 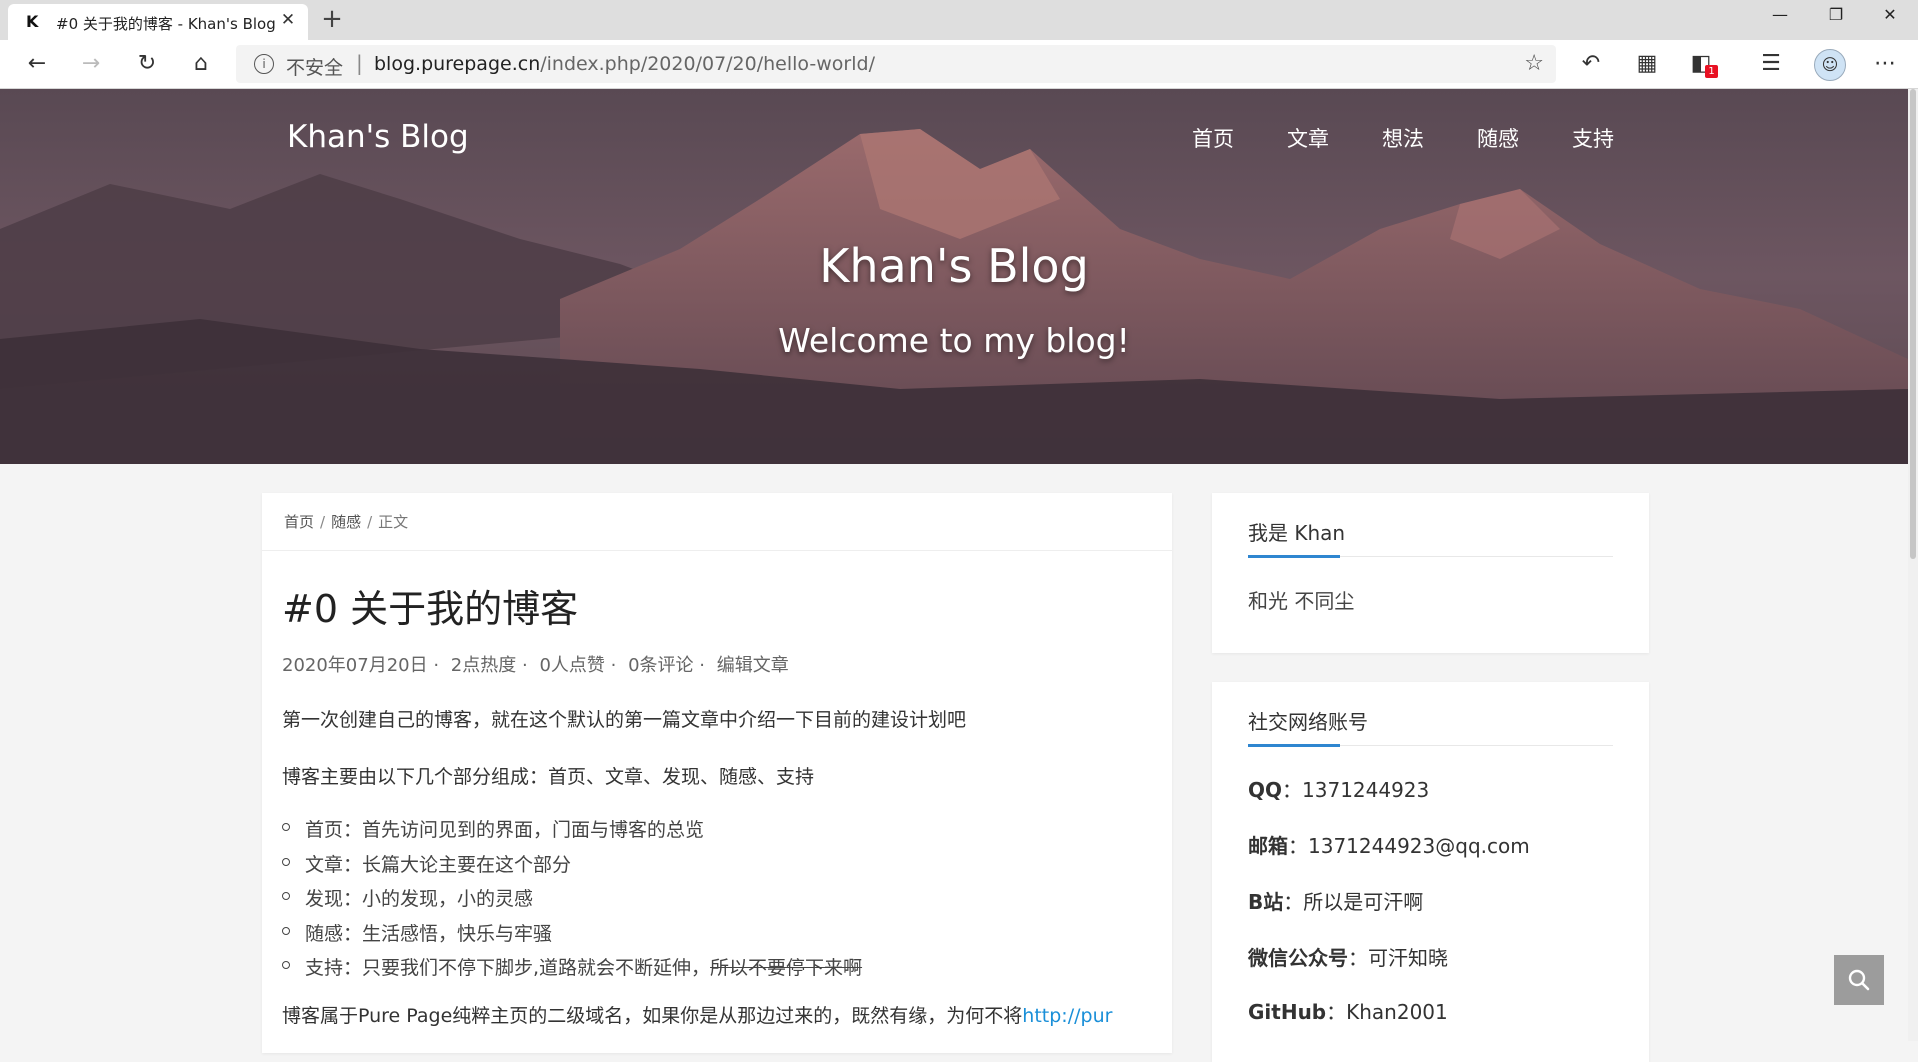 I want to click on url-path: /index.php/2020/07/20/hello-world/, so click(x=707, y=64).